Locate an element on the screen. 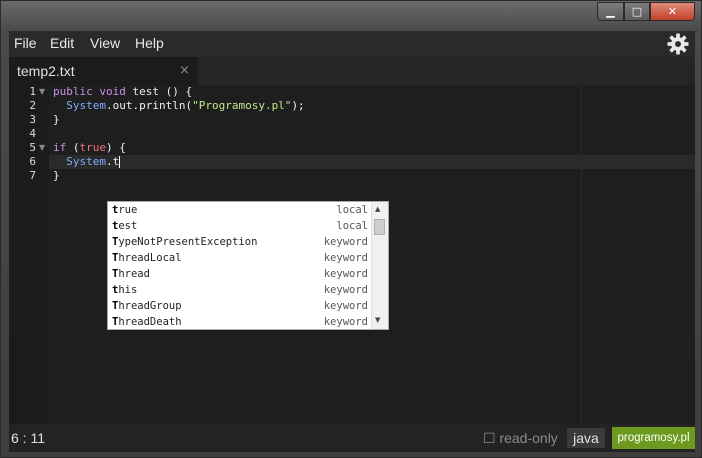  autocomplete-item: ThreadGroup keyword is located at coordinates (240, 306).